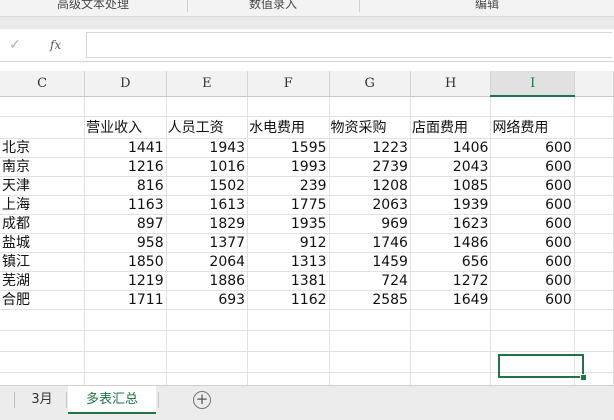  What do you see at coordinates (370, 148) in the screenshot?
I see `value-cell: 1223` at bounding box center [370, 148].